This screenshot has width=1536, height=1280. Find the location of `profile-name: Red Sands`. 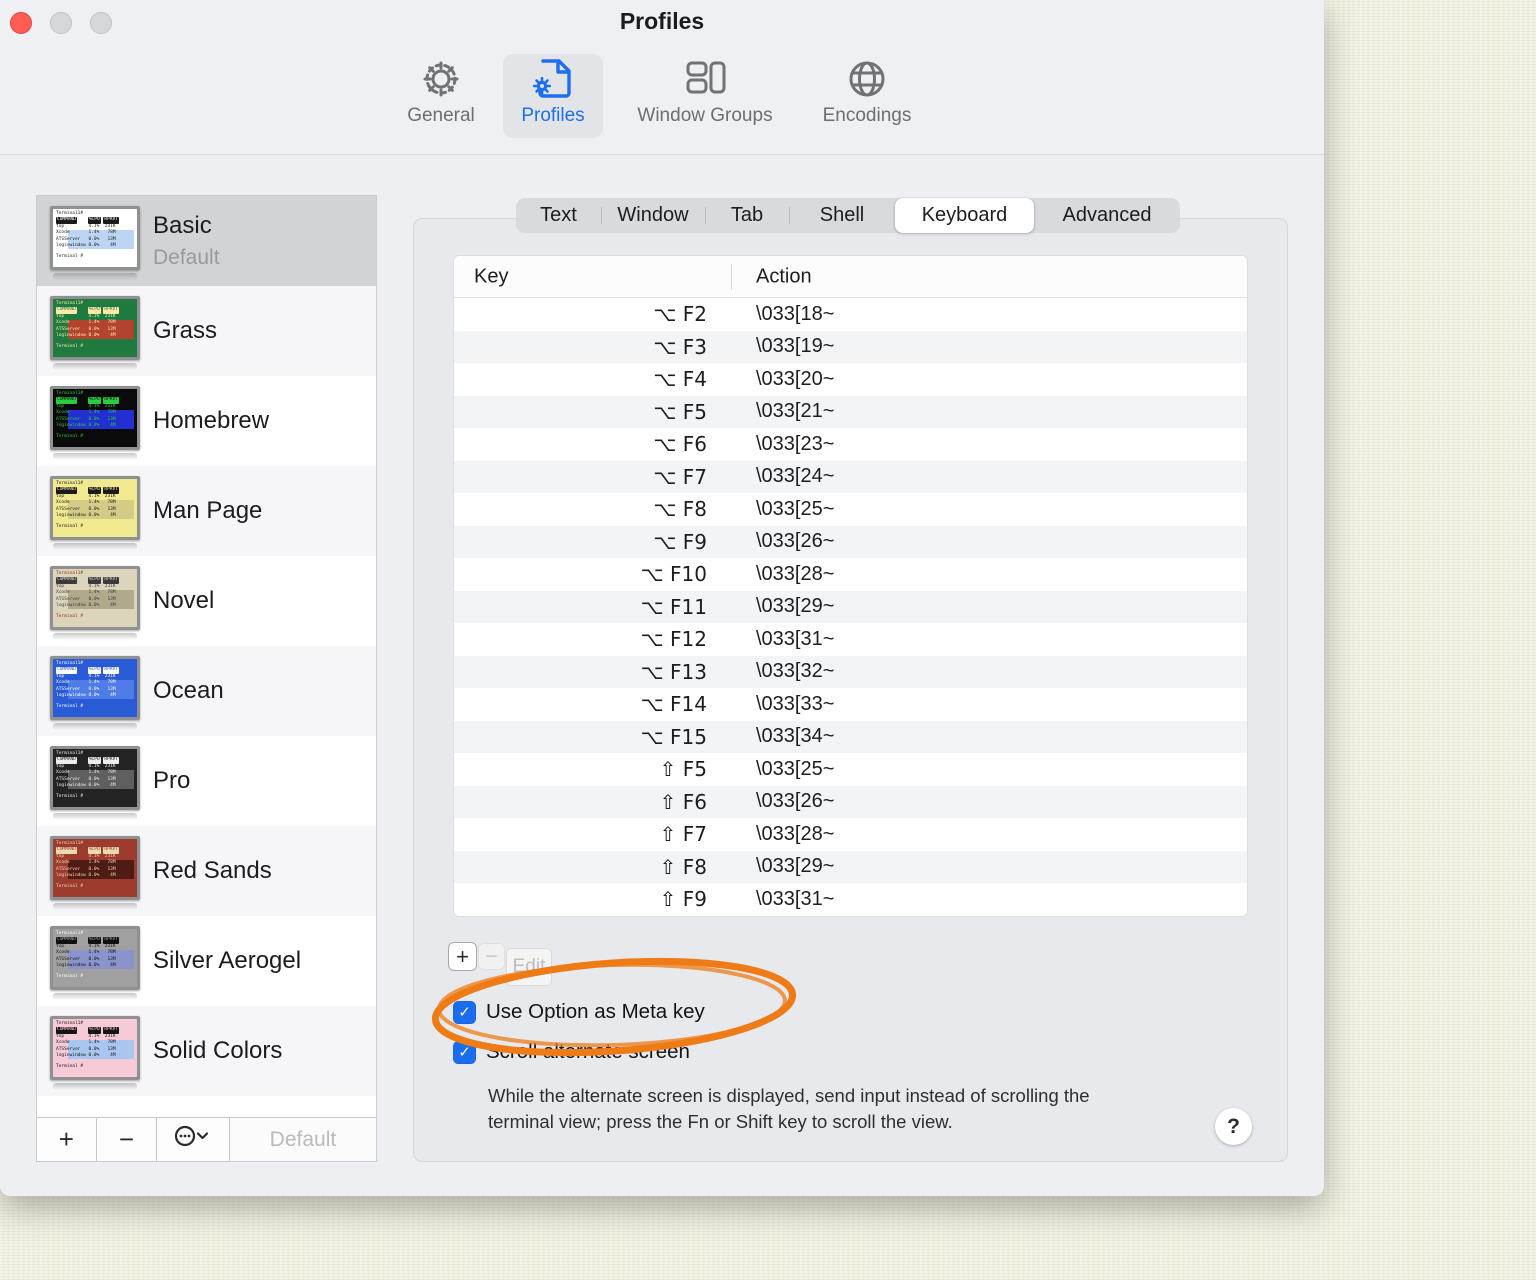

profile-name: Red Sands is located at coordinates (212, 870).